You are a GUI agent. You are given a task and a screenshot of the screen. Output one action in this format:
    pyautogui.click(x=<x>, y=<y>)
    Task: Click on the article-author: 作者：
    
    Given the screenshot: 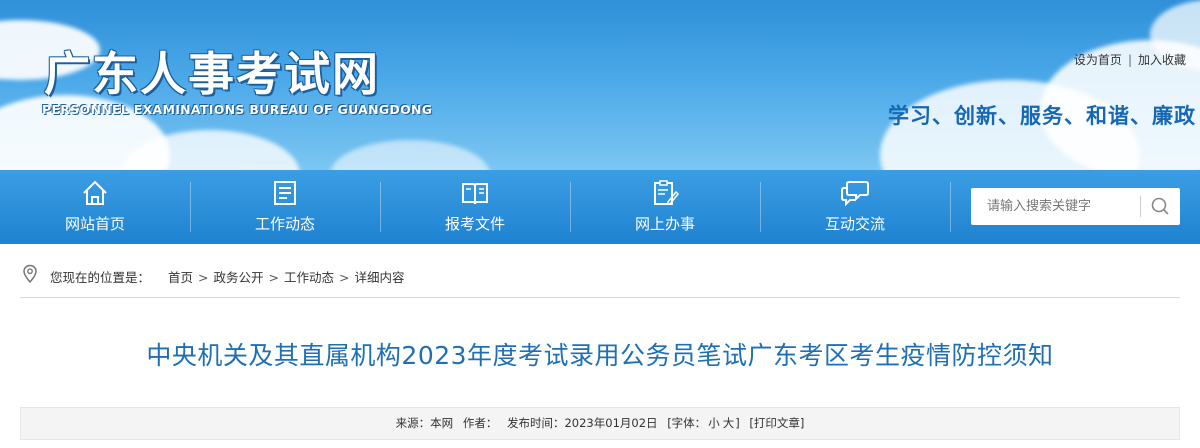 What is the action you would take?
    pyautogui.click(x=480, y=423)
    